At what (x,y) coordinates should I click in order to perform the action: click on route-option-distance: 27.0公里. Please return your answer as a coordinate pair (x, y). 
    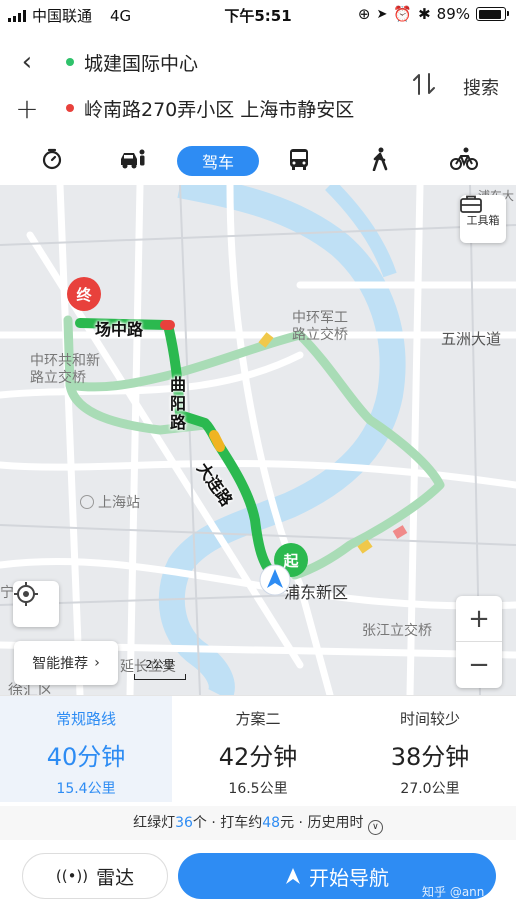
    Looking at the image, I should click on (430, 789).